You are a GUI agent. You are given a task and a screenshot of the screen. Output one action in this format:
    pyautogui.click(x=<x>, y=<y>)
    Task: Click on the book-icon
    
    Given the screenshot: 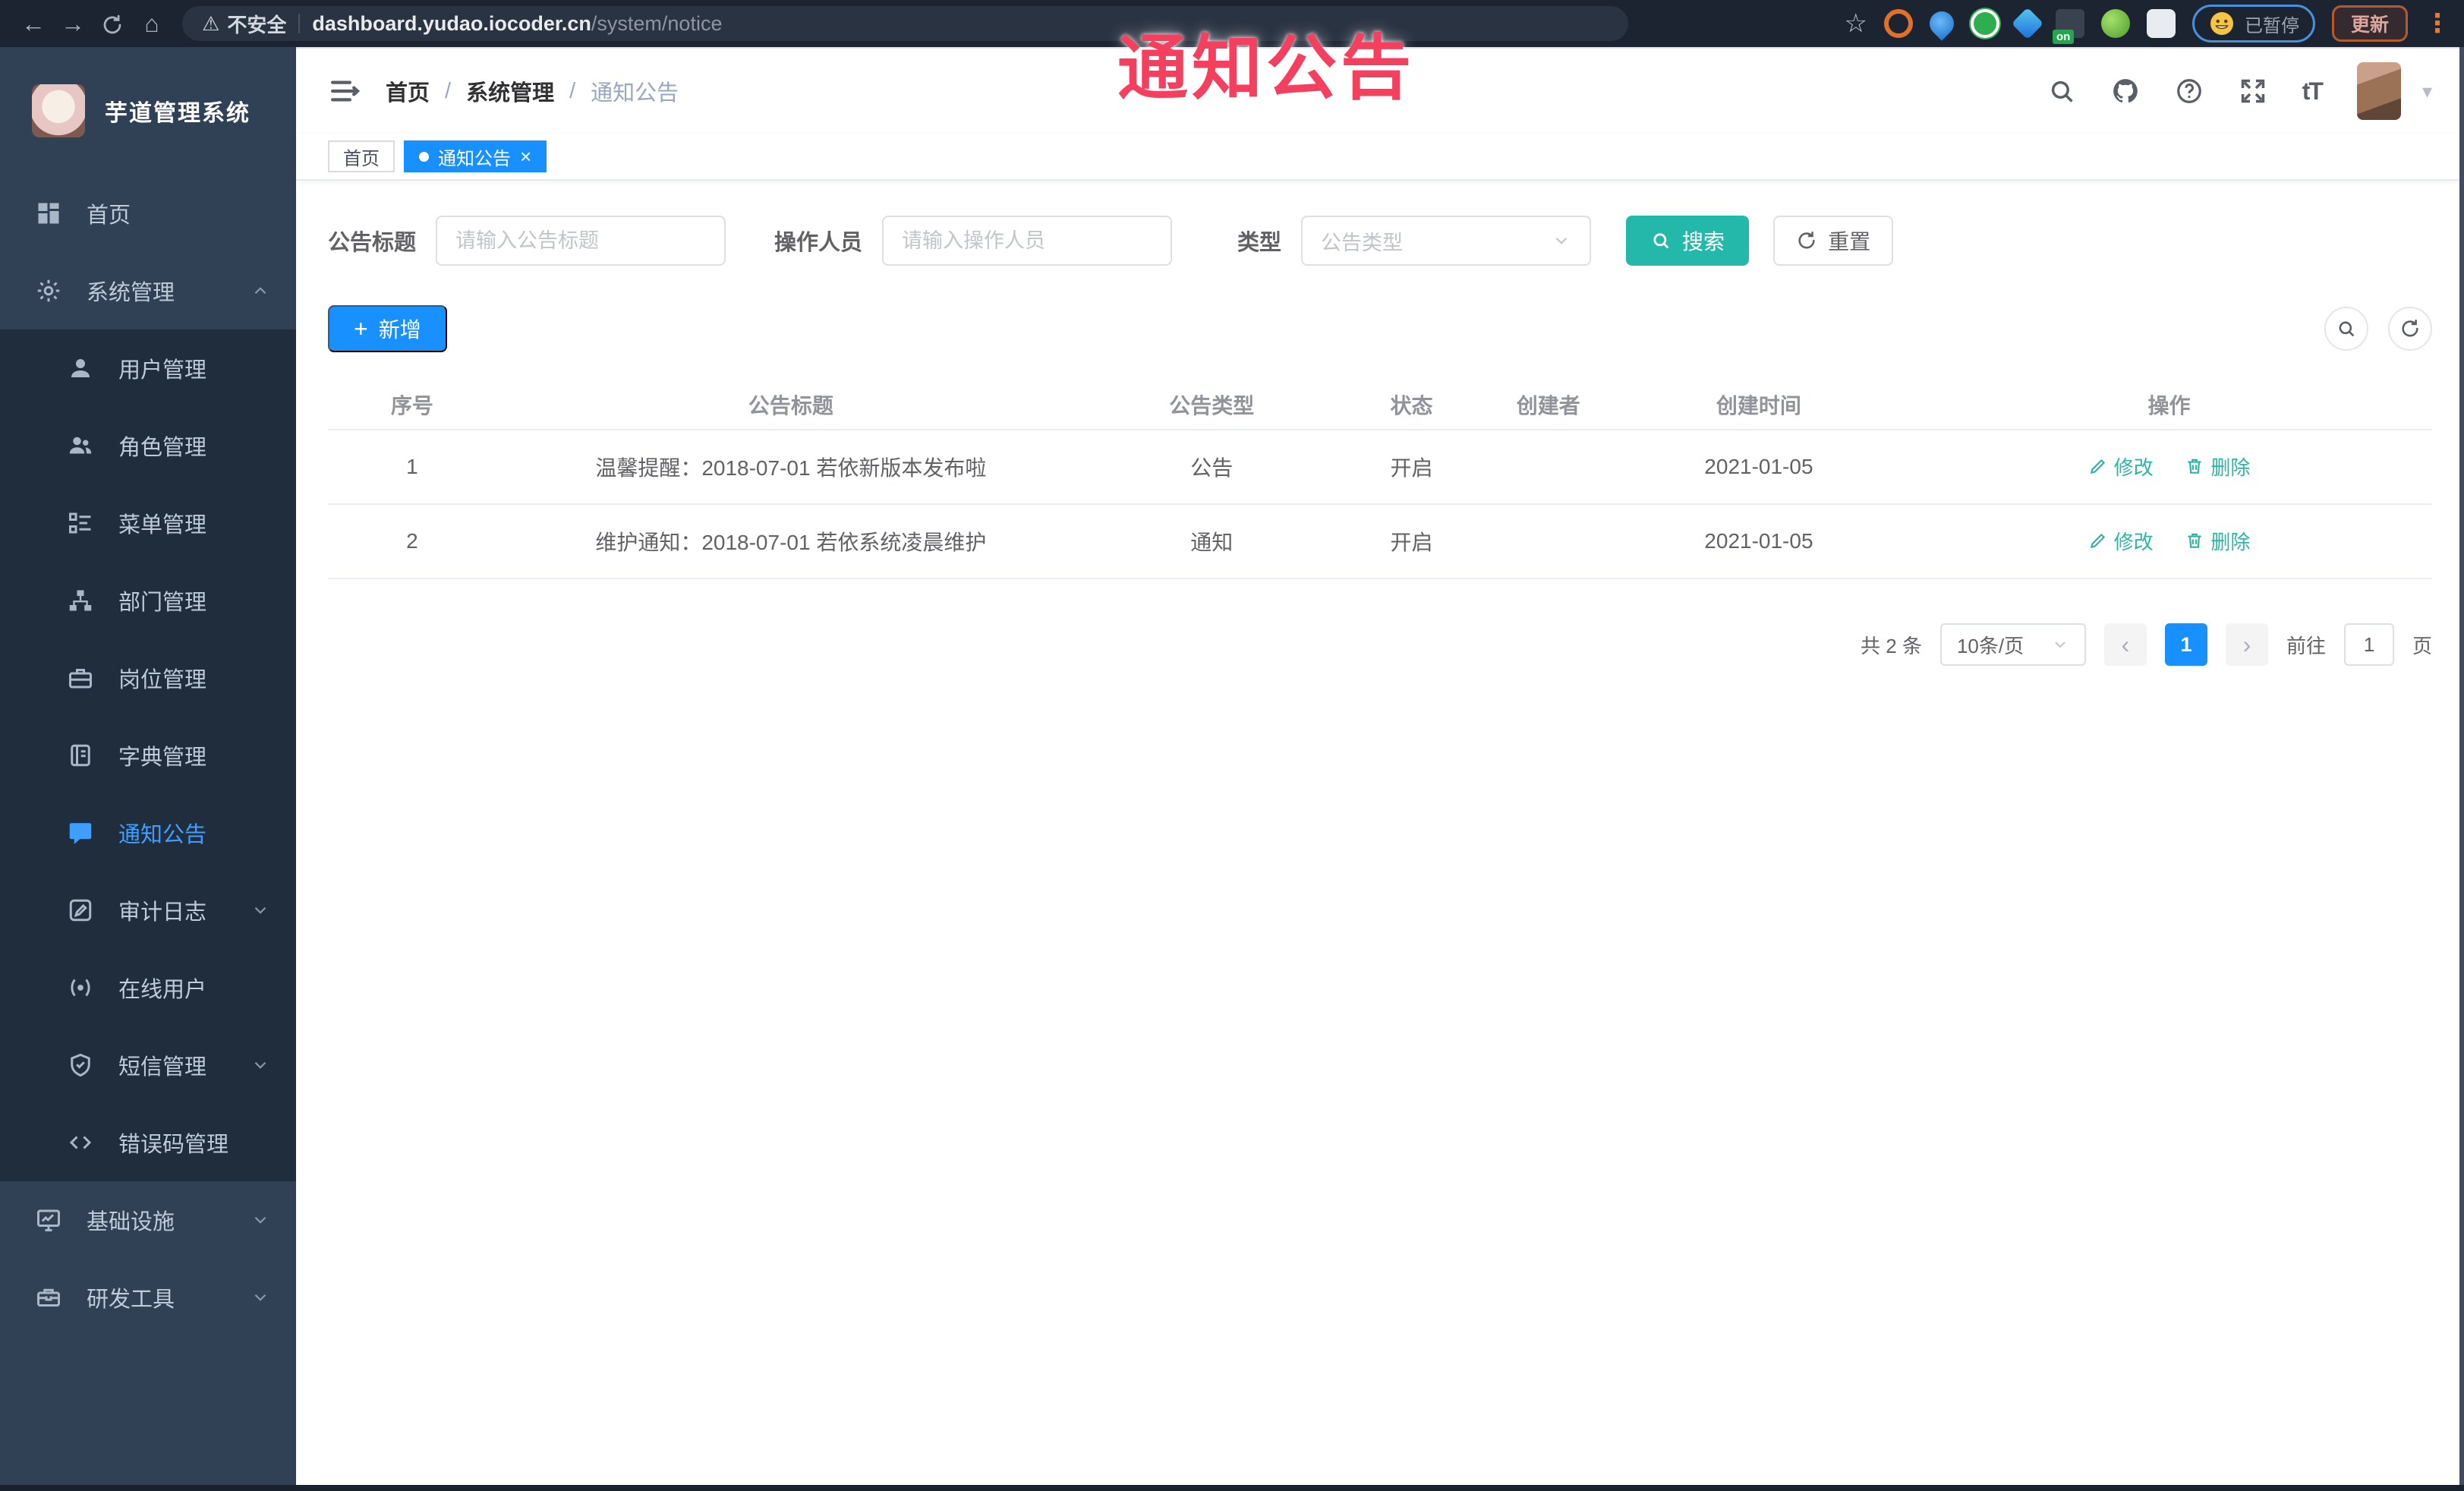 What is the action you would take?
    pyautogui.click(x=80, y=755)
    